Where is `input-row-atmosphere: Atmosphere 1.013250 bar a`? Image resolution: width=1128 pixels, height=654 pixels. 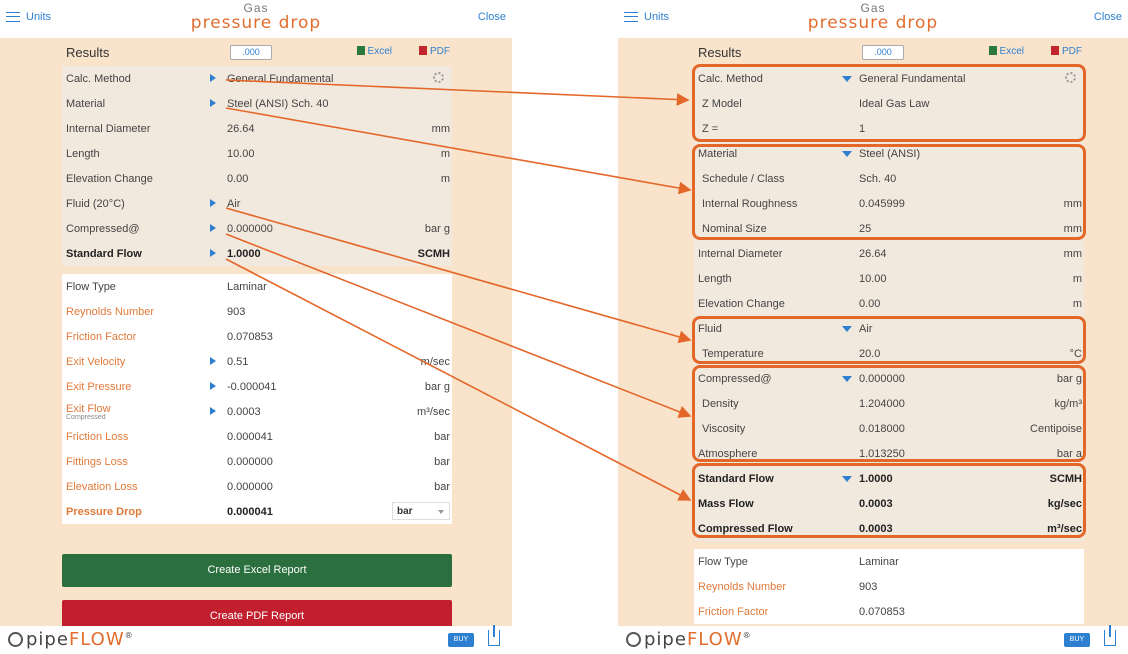 input-row-atmosphere: Atmosphere 1.013250 bar a is located at coordinates (889, 453).